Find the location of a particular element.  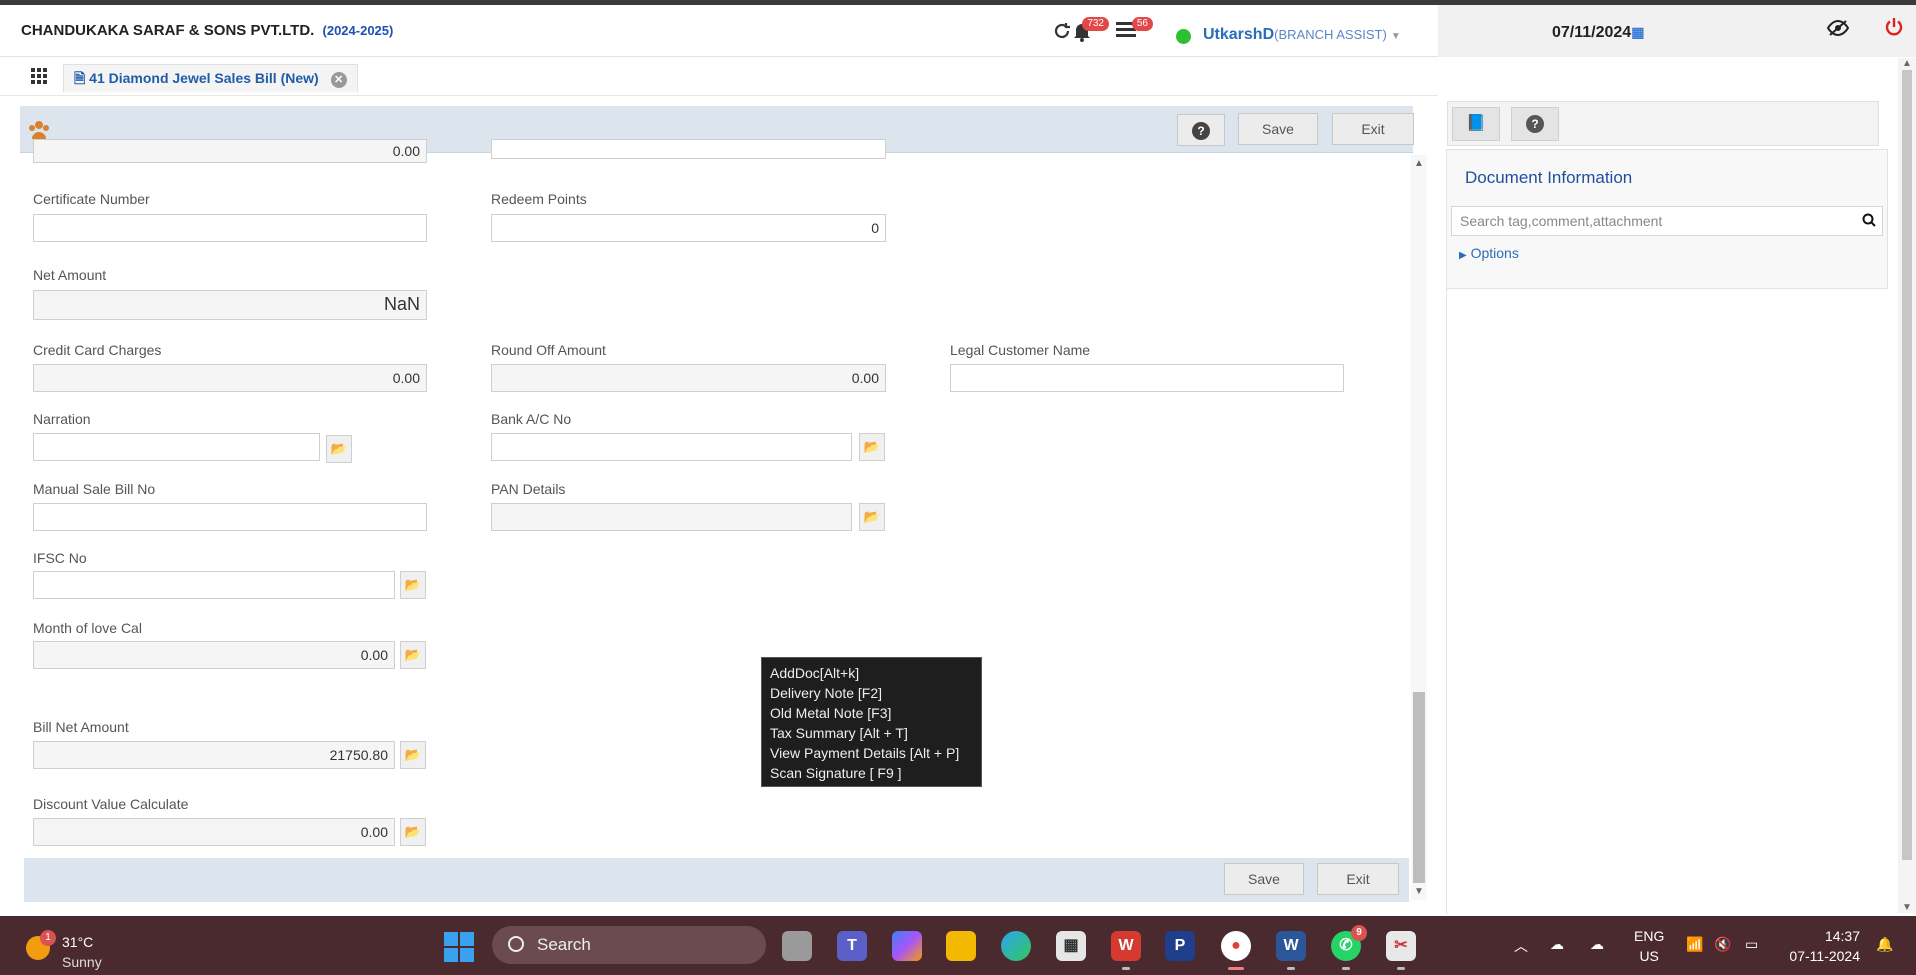

manual-sale-bill-no-input is located at coordinates (230, 517).